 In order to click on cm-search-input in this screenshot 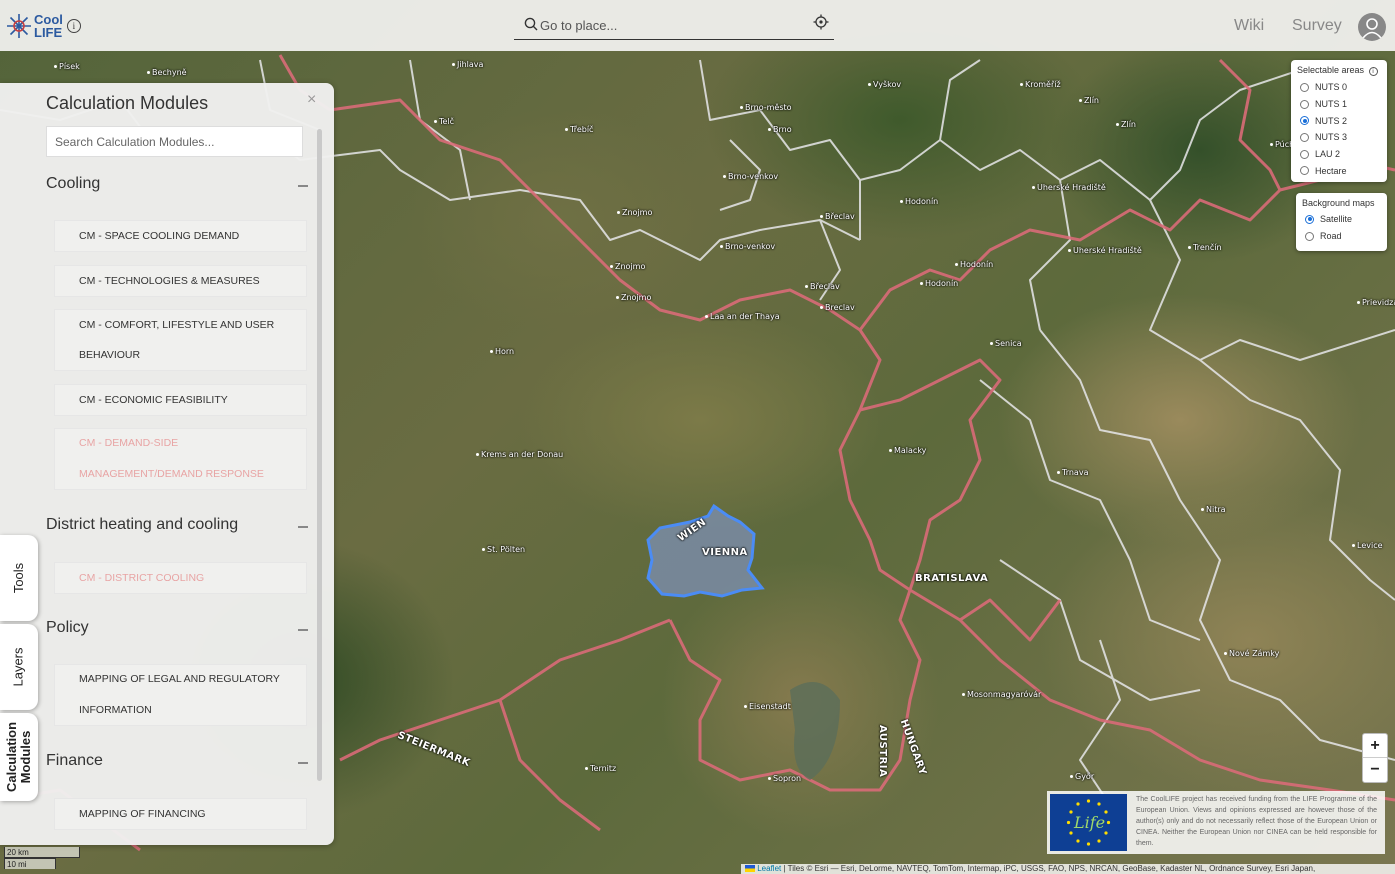, I will do `click(174, 141)`.